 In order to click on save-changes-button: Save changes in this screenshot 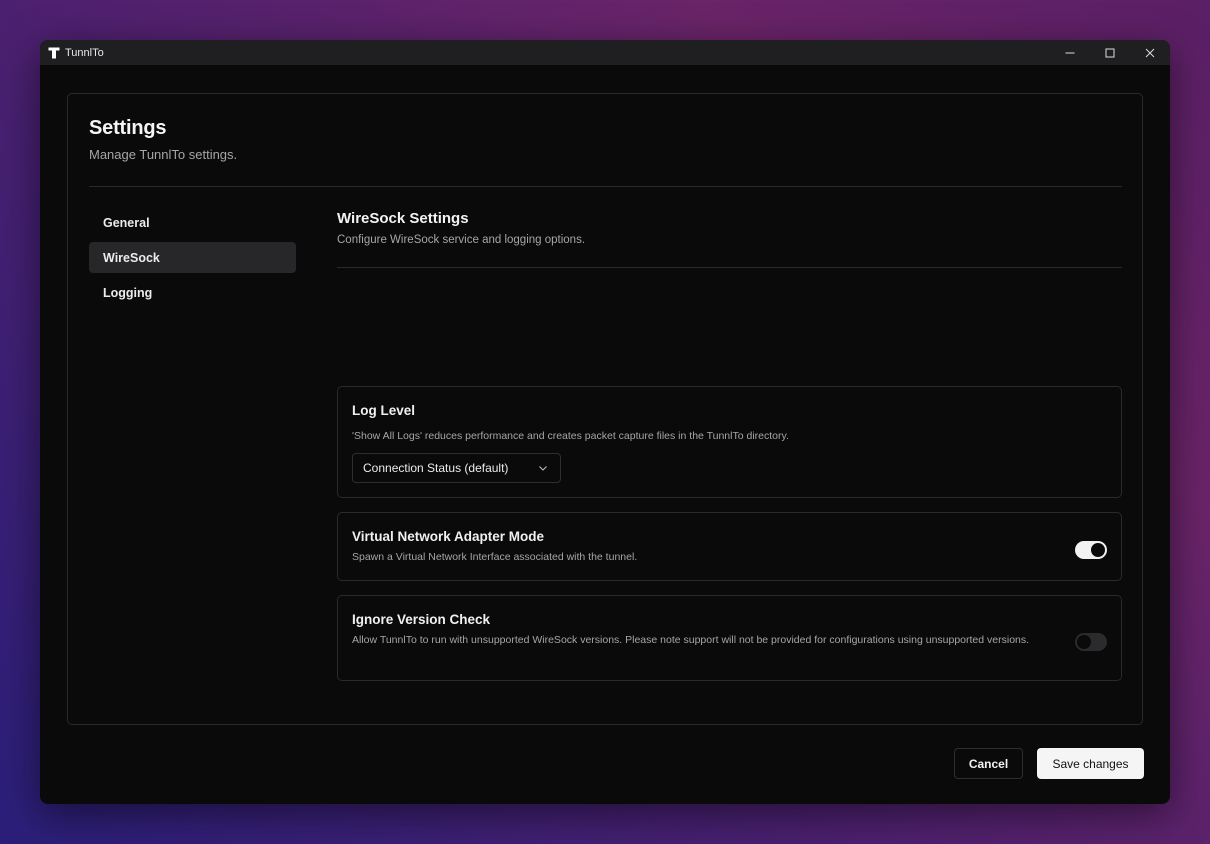, I will do `click(1090, 763)`.